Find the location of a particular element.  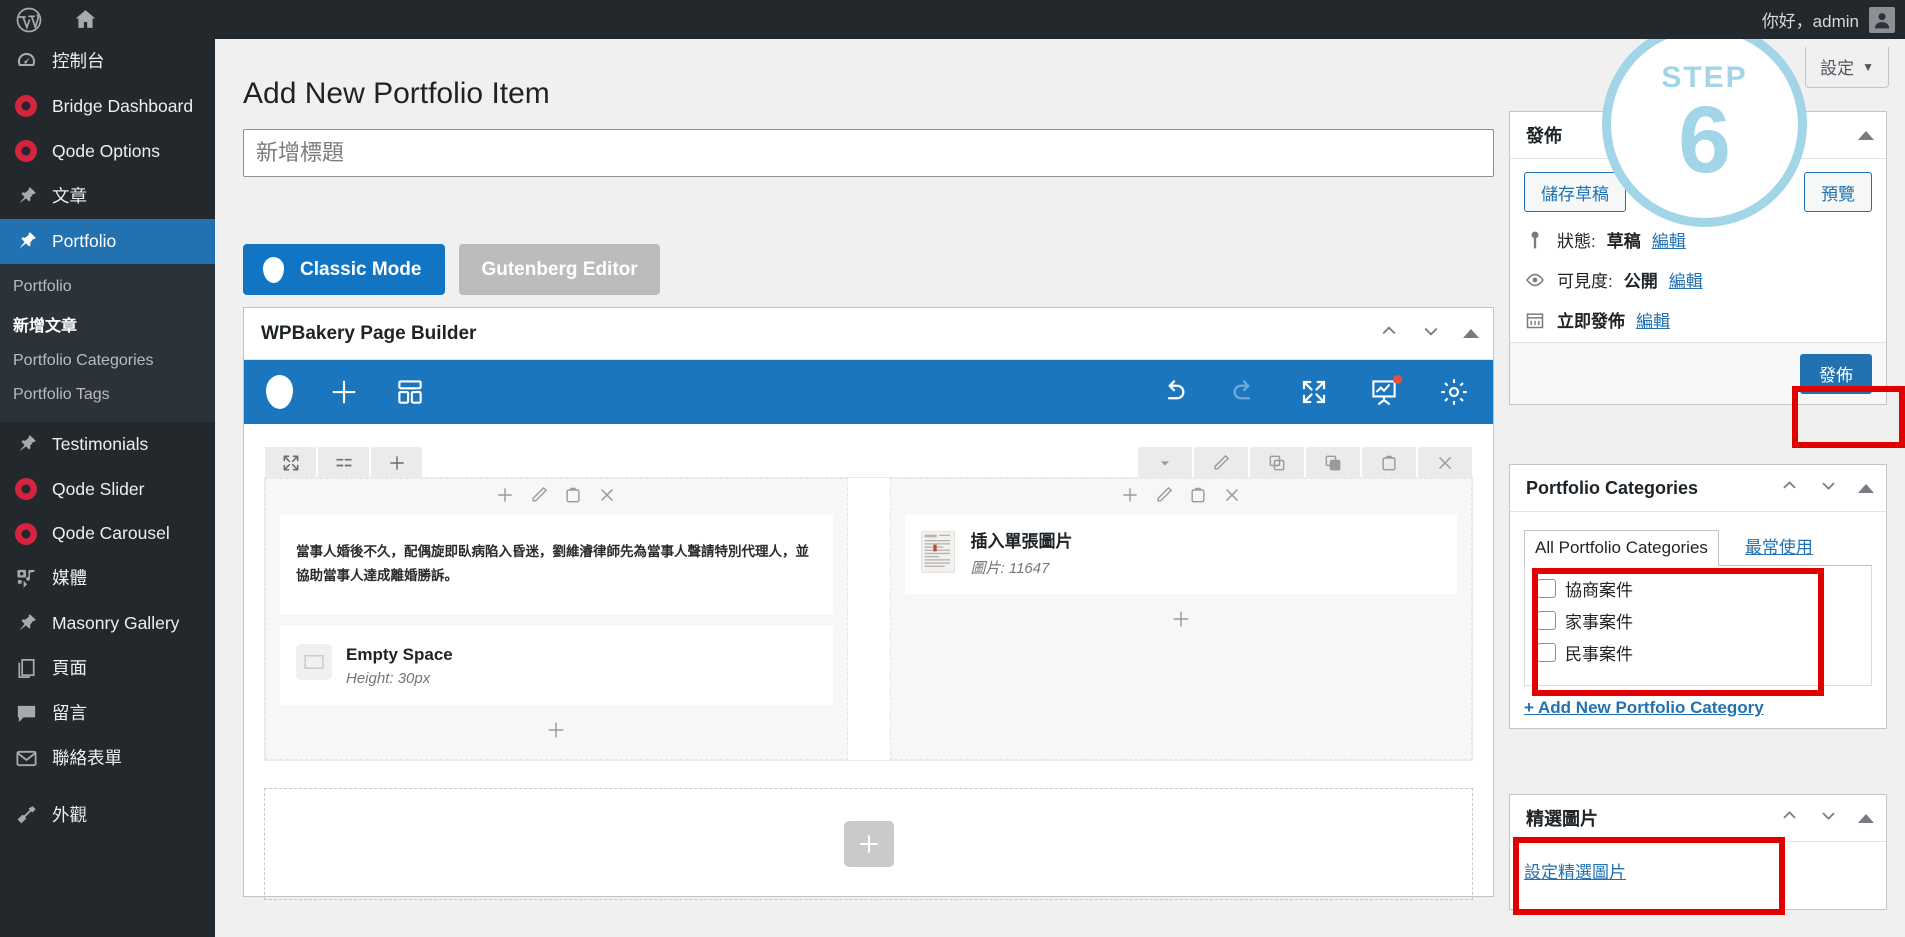

submenu-item-portfolio-tags: Portfolio Tags is located at coordinates (107, 395).